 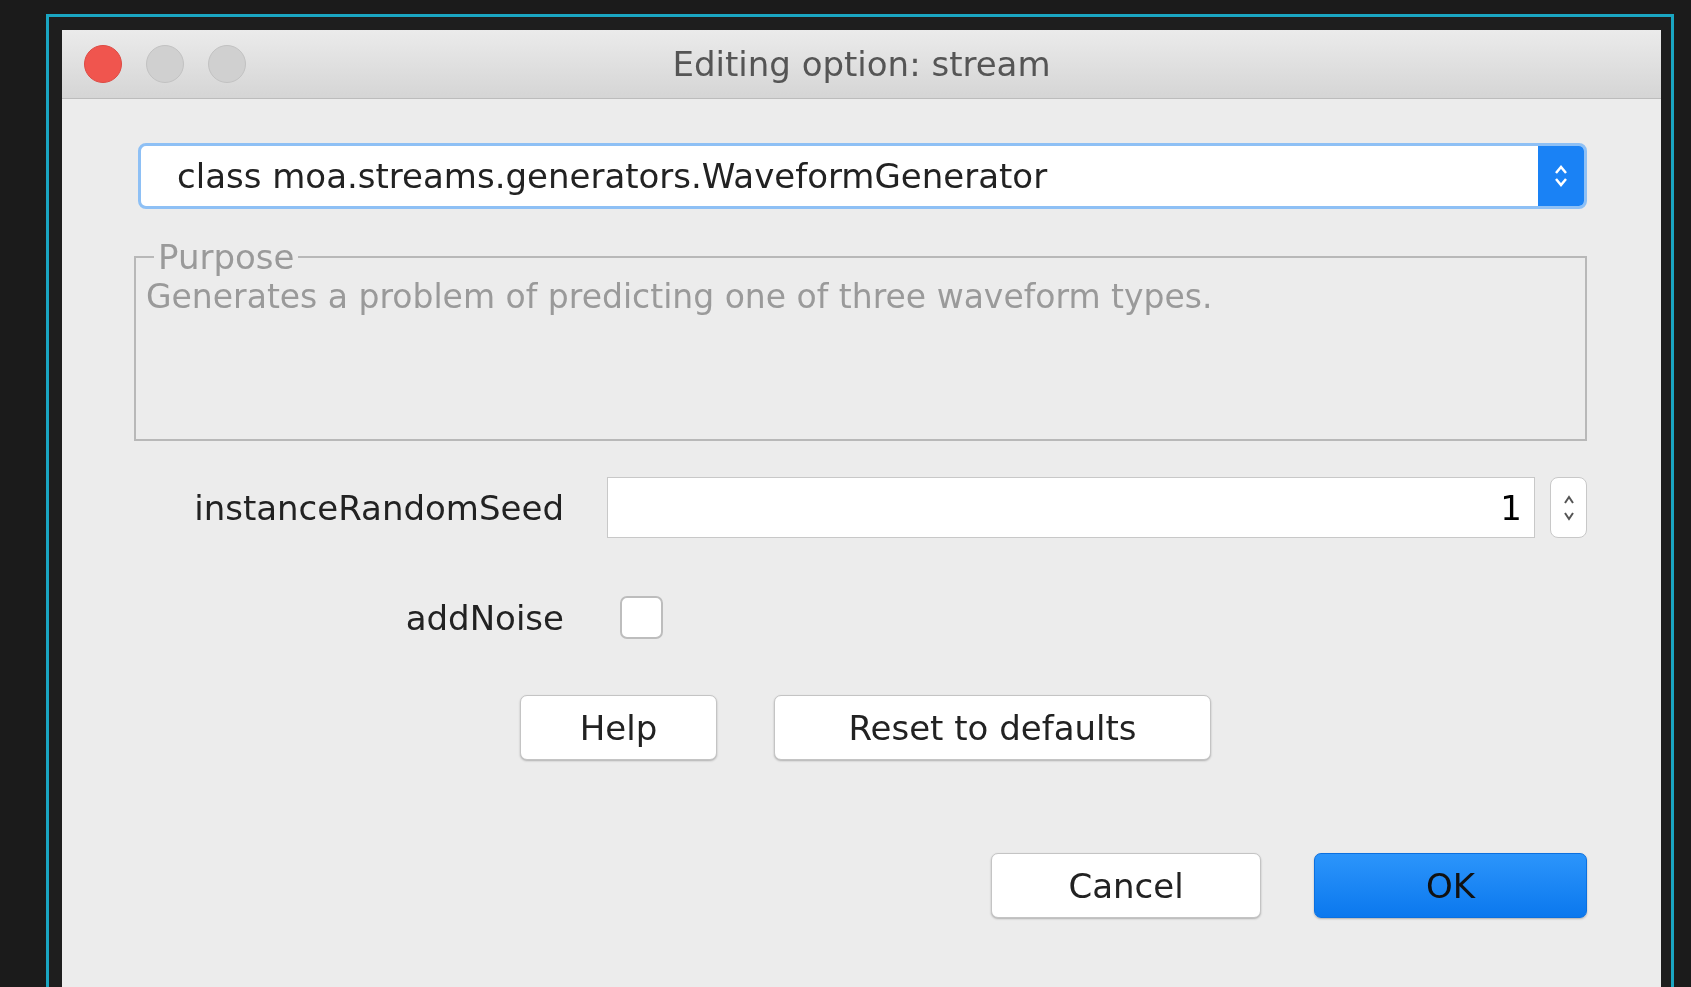 What do you see at coordinates (103, 64) in the screenshot?
I see `close-button` at bounding box center [103, 64].